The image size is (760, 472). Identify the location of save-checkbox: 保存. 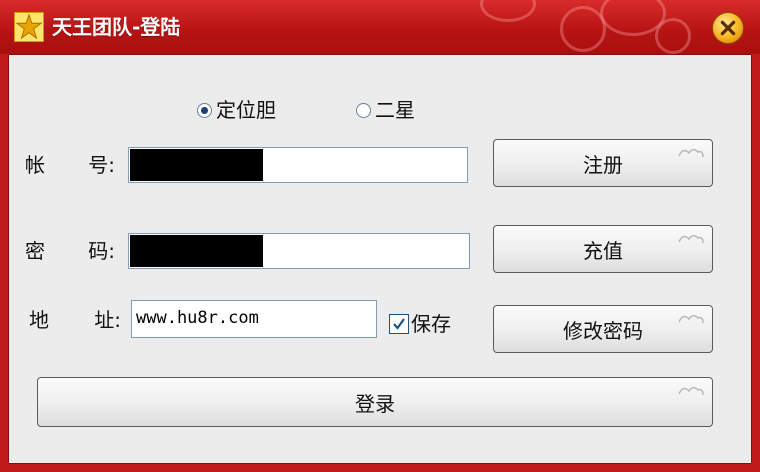
(420, 324).